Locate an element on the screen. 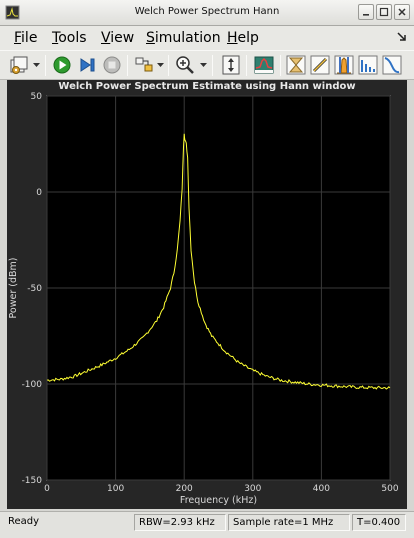  highlight-dropdown-icon is located at coordinates (160, 65).